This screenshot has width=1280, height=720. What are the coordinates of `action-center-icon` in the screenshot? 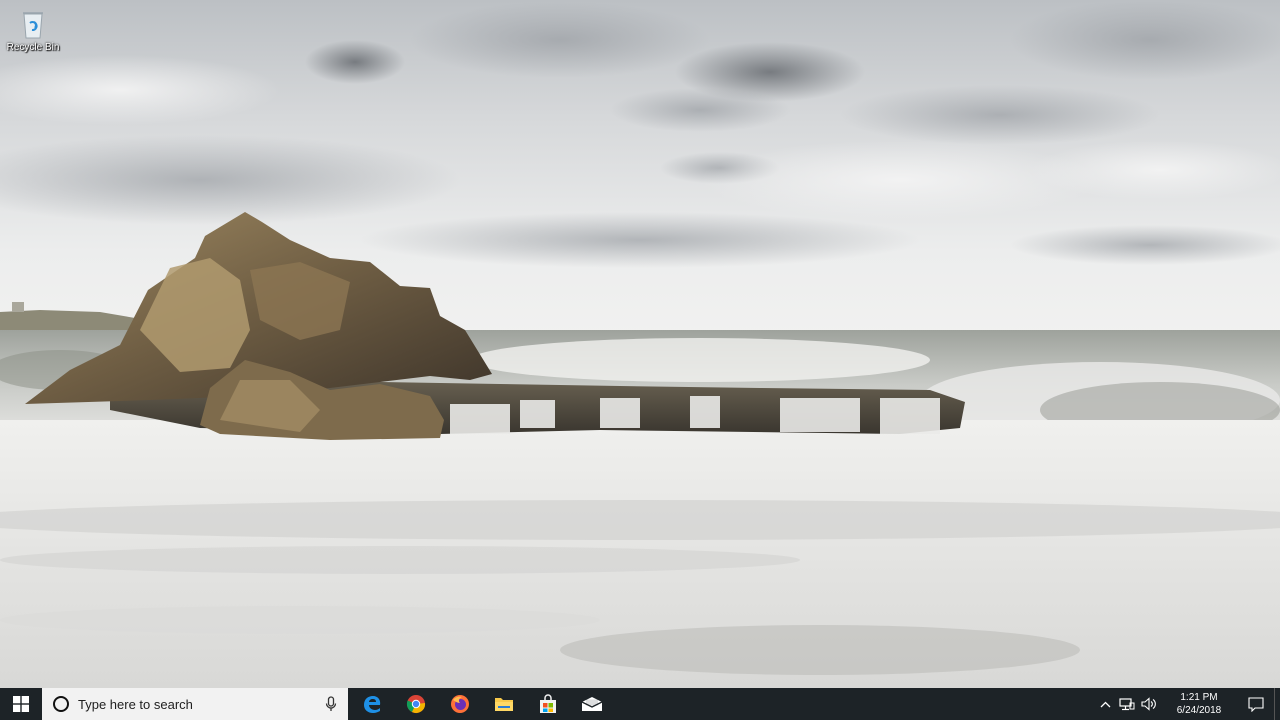 It's located at (1256, 704).